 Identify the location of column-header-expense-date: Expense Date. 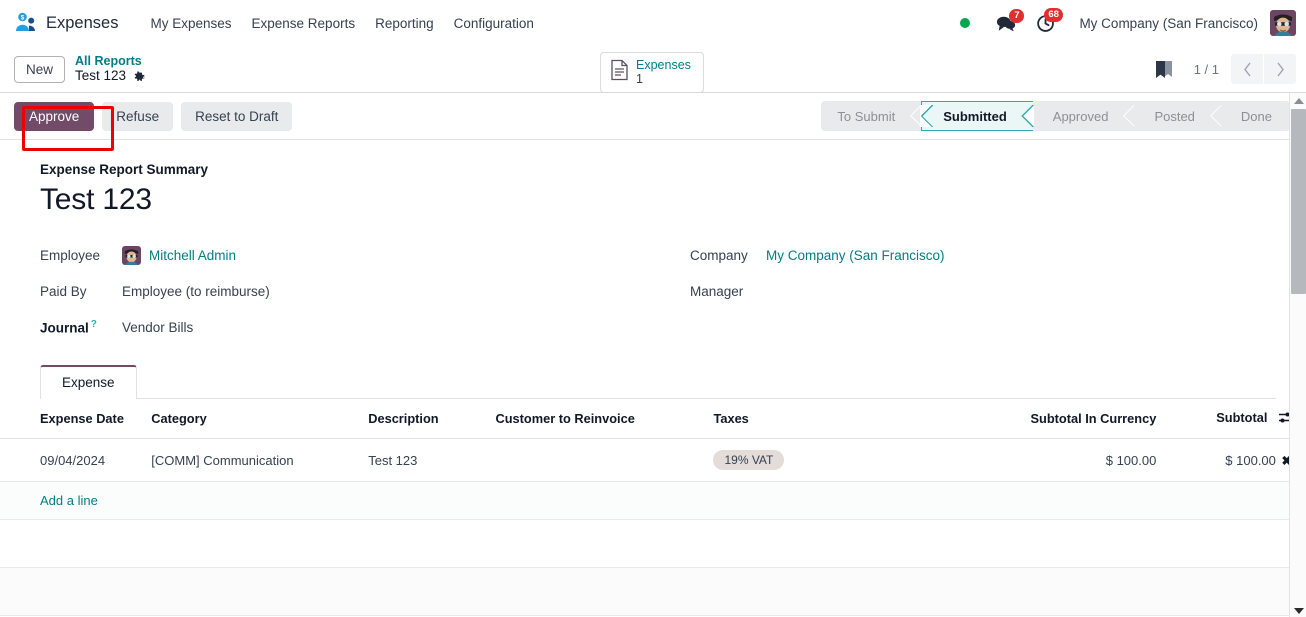
(76, 419).